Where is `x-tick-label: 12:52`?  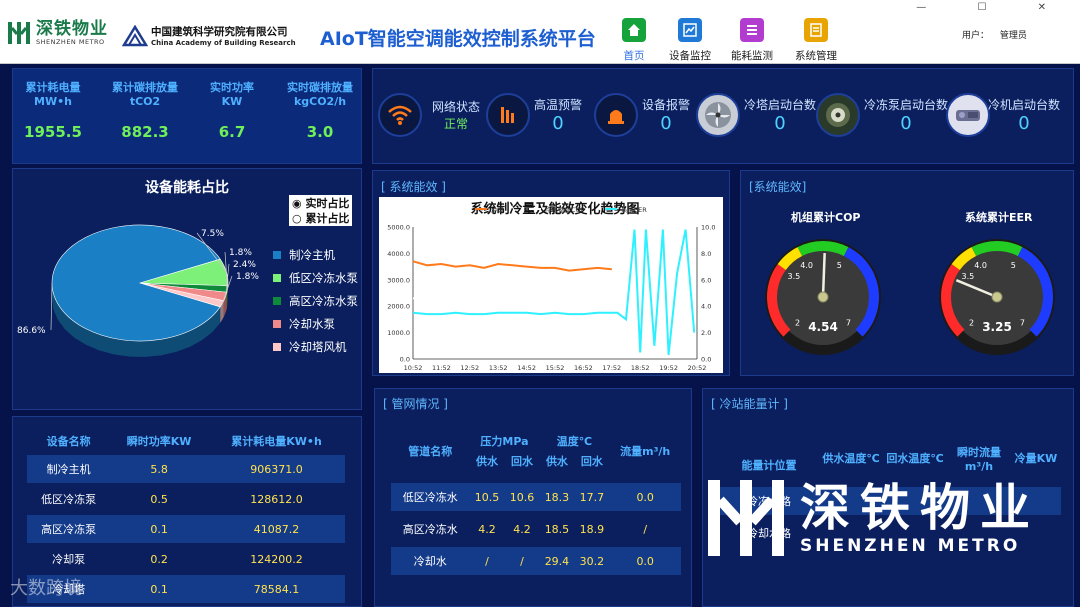 x-tick-label: 12:52 is located at coordinates (469, 368).